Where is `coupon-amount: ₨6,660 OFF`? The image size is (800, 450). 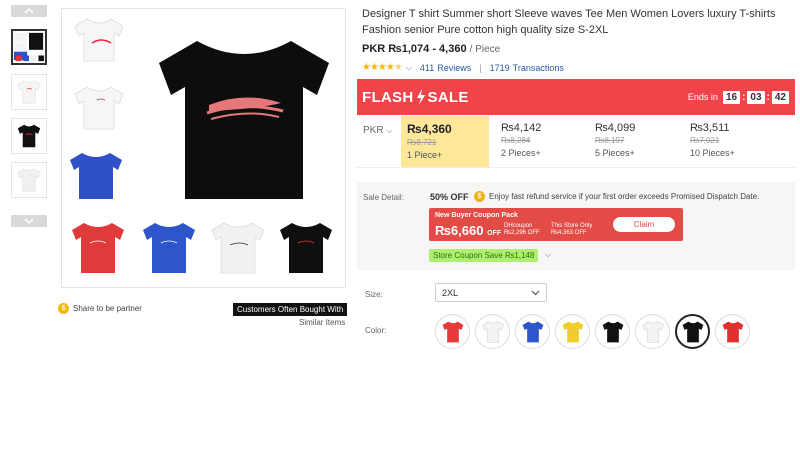
coupon-amount: ₨6,660 OFF is located at coordinates (468, 230).